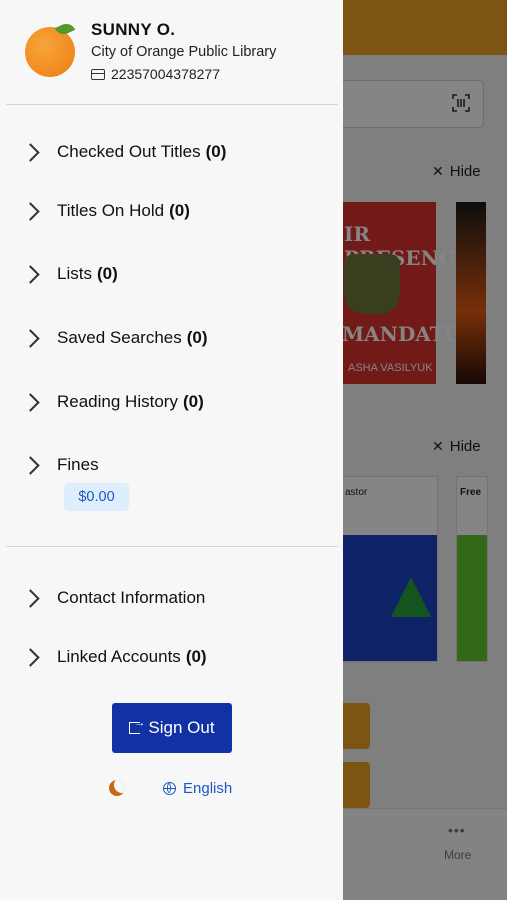  I want to click on menu-item-lists: Lists (0), so click(69, 274).